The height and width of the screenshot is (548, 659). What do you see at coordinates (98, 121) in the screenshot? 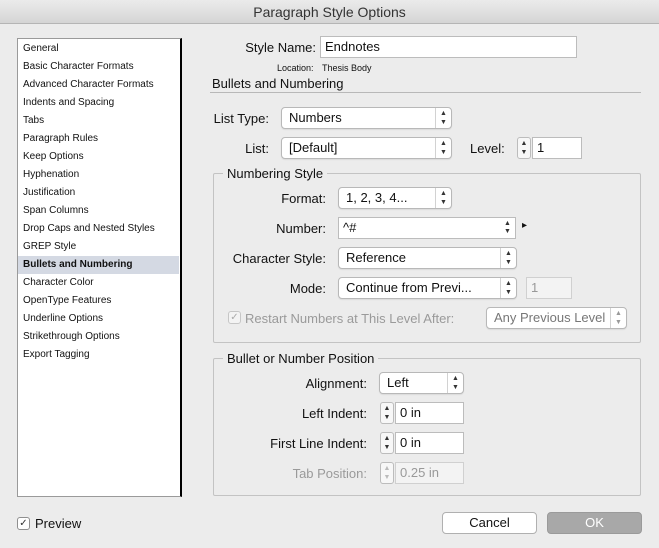
I see `sidebar-item-tabs: Tabs` at bounding box center [98, 121].